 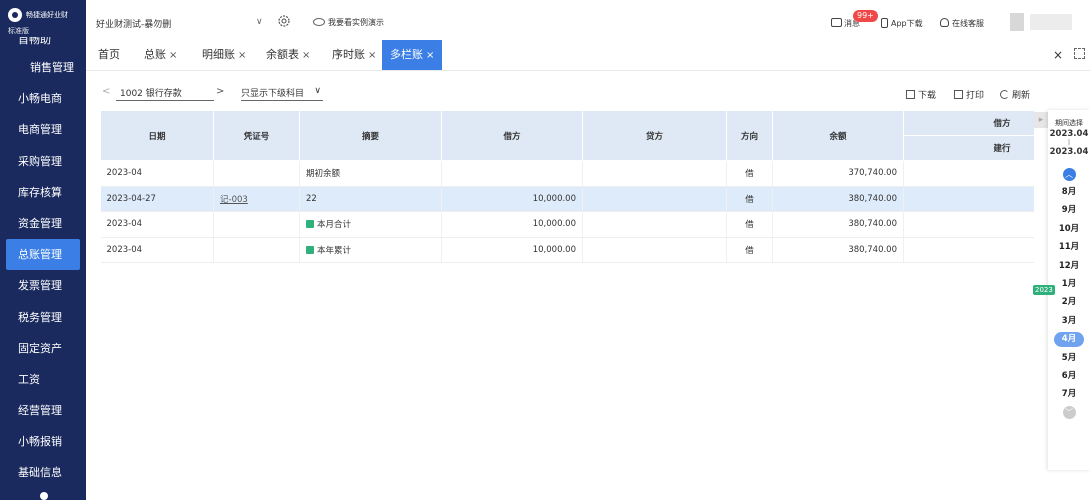 I want to click on column-header-balance: 余额, so click(x=838, y=135).